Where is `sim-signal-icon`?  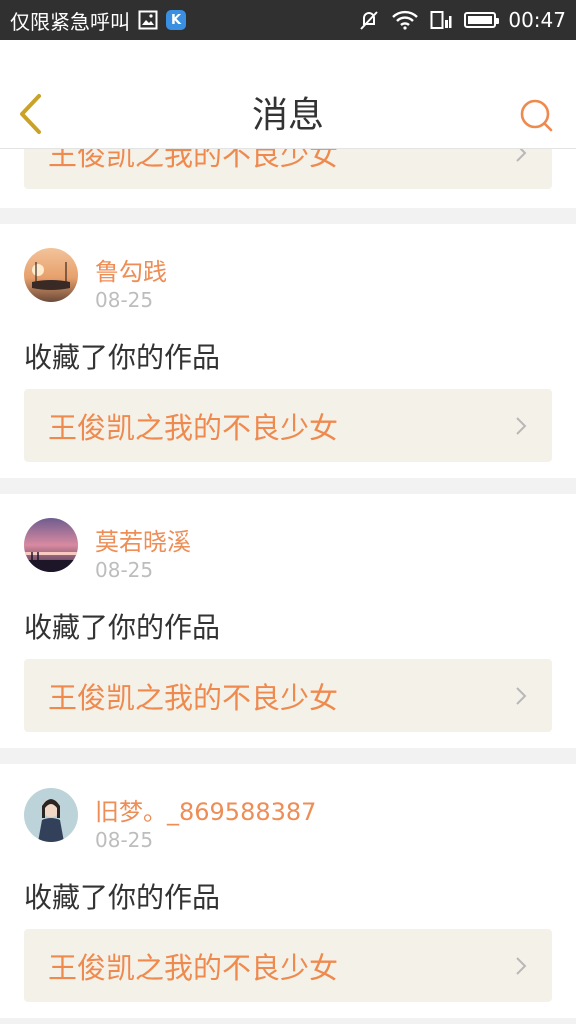
sim-signal-icon is located at coordinates (441, 20).